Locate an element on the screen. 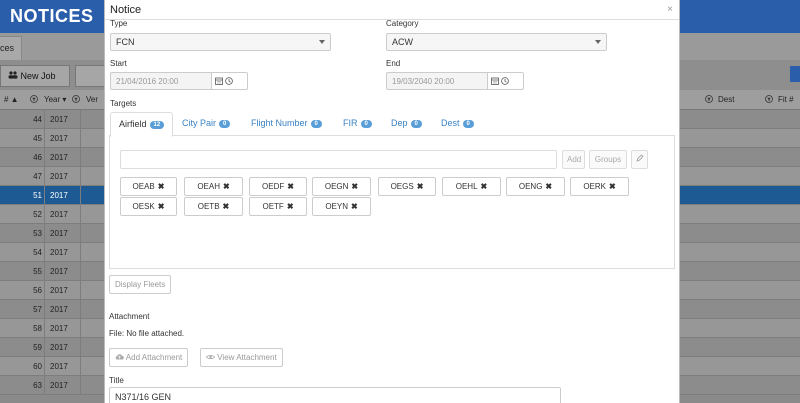 The height and width of the screenshot is (403, 800). add-button: Add is located at coordinates (573, 159).